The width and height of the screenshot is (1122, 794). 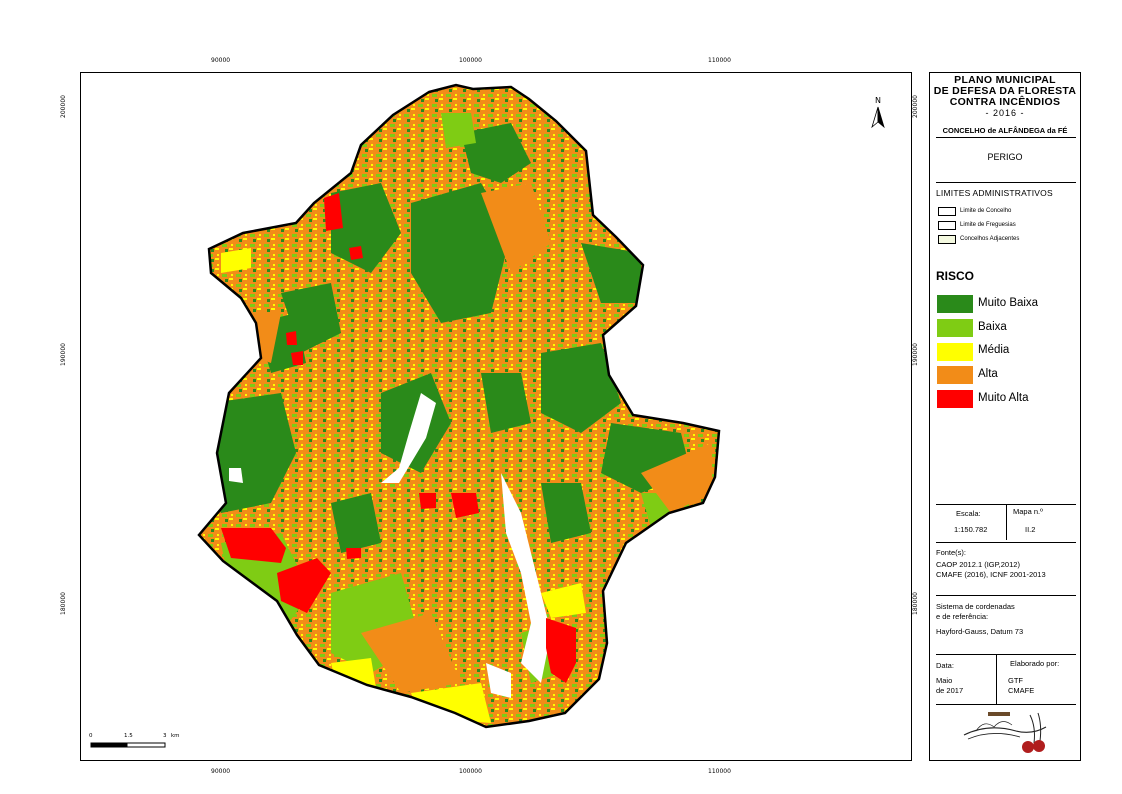 I want to click on map-number-label: Mapa n.º, so click(x=1028, y=511).